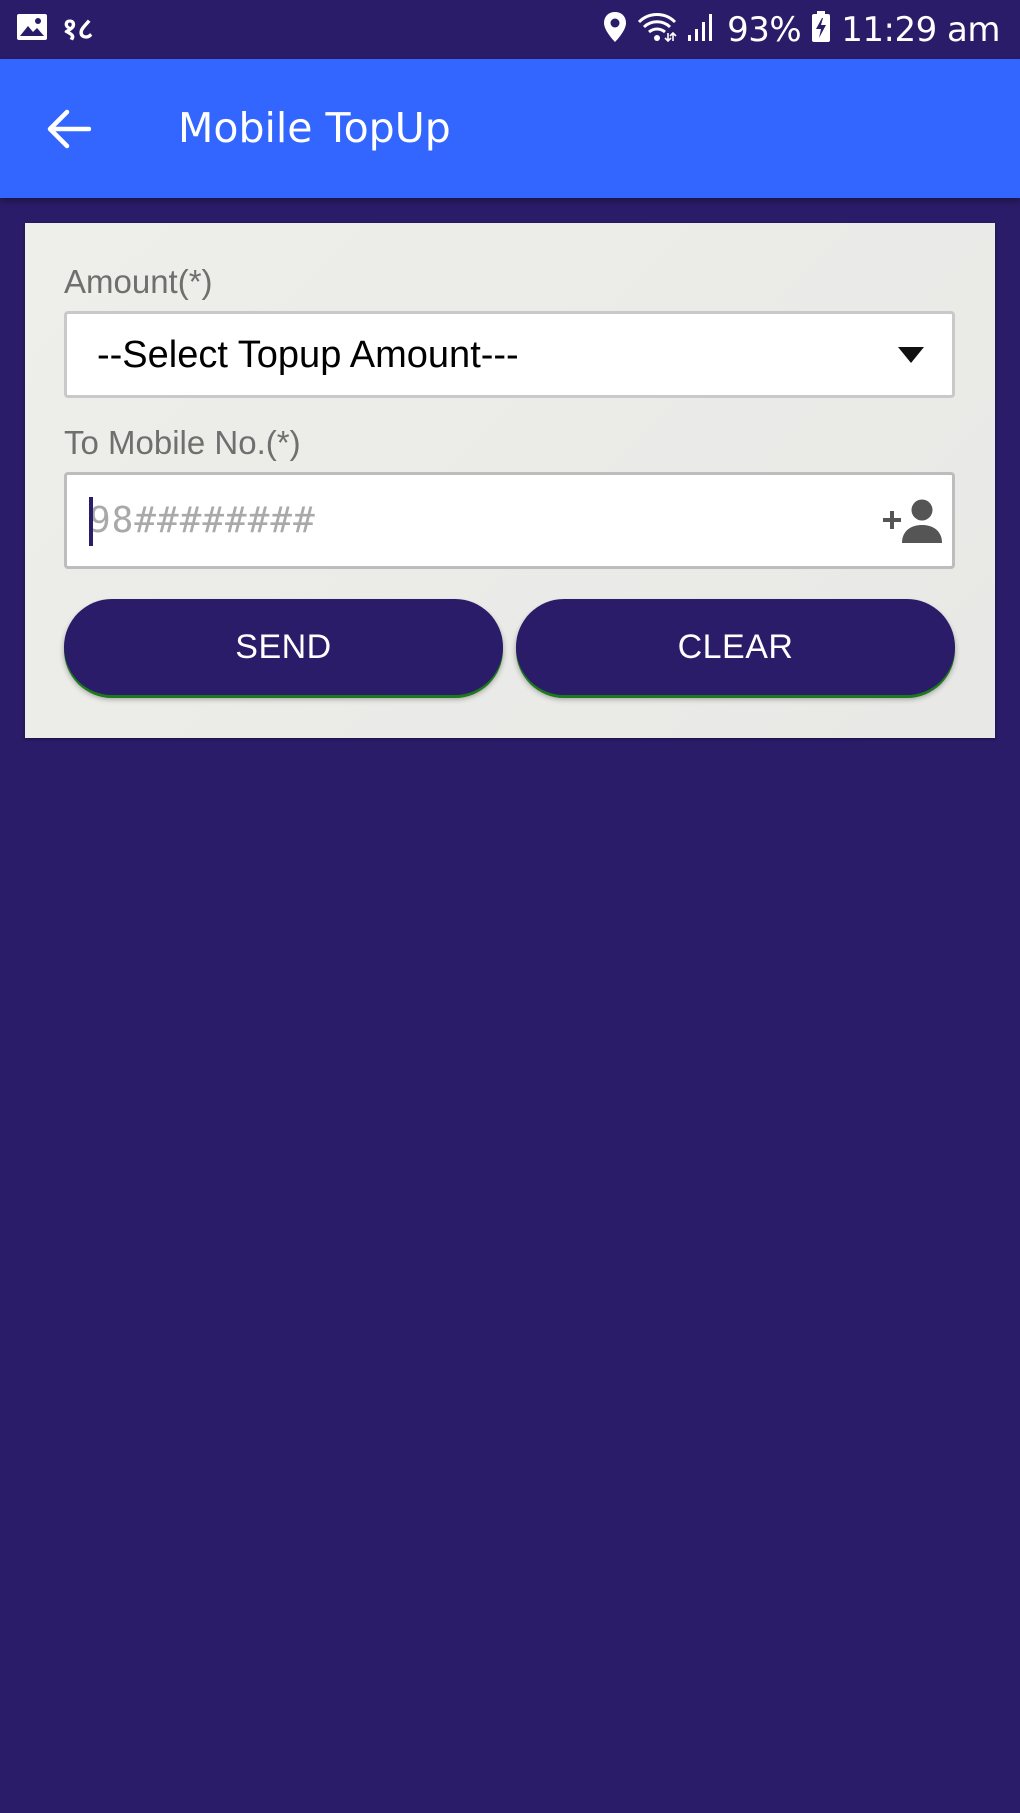  I want to click on battery-charging-icon, so click(821, 29).